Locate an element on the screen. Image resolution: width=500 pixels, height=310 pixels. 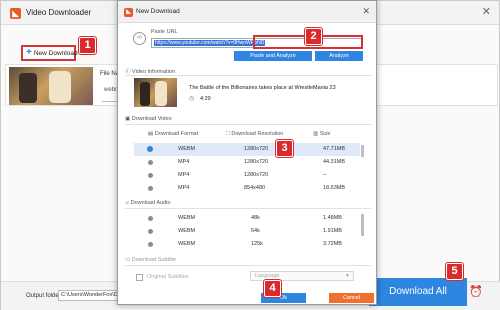
new-download-button: + New Download is located at coordinates (49, 53).